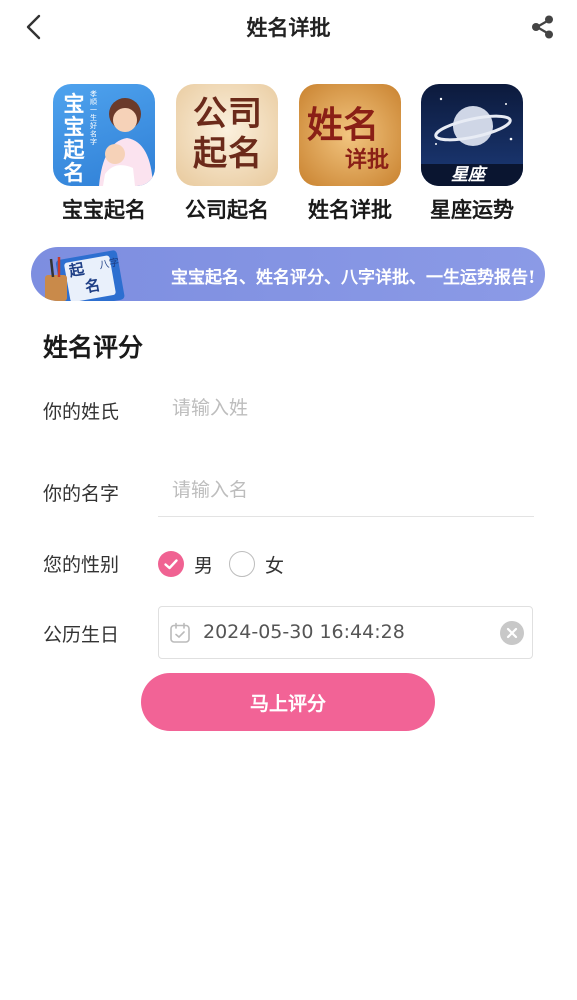  What do you see at coordinates (81, 565) in the screenshot?
I see `gender-label: 您的性别` at bounding box center [81, 565].